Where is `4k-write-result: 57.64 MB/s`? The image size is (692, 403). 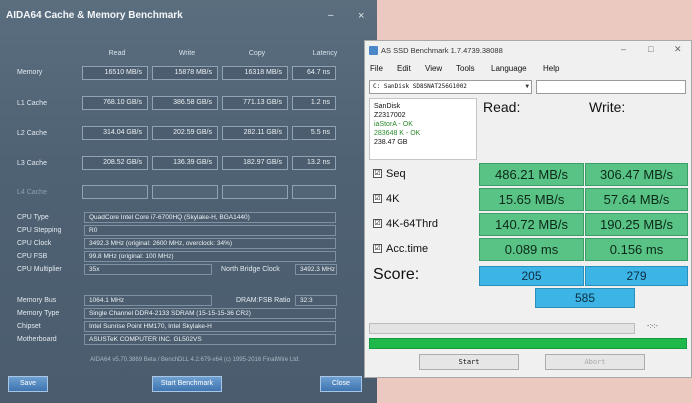 4k-write-result: 57.64 MB/s is located at coordinates (636, 199).